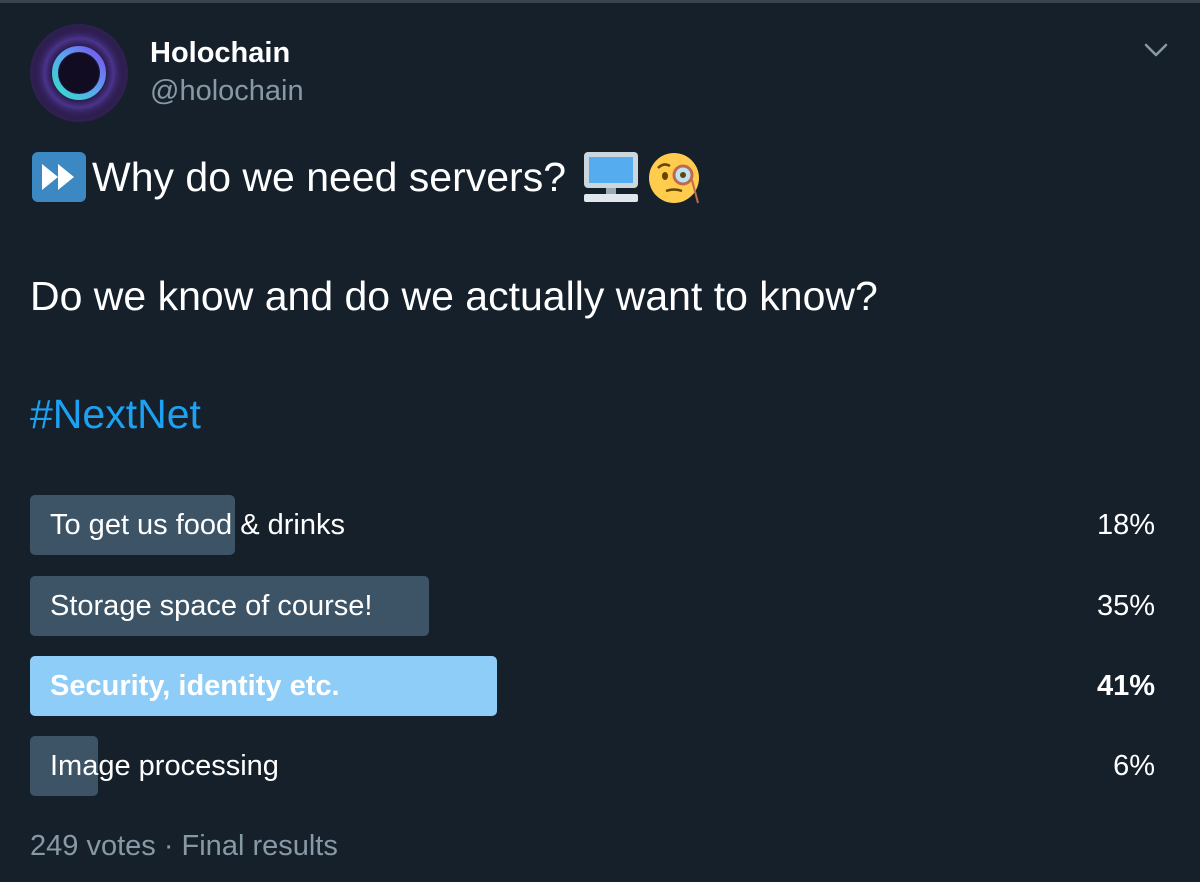 This screenshot has width=1200, height=882. I want to click on tweet-text-question: Why do we need servers?, so click(329, 177).